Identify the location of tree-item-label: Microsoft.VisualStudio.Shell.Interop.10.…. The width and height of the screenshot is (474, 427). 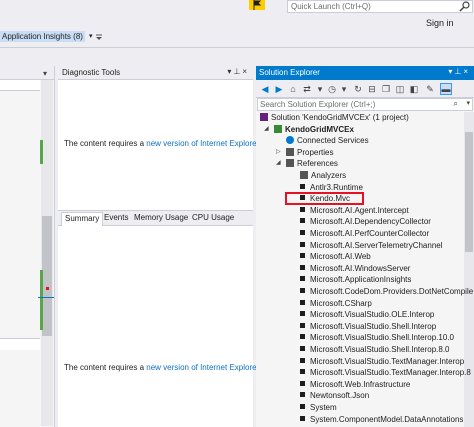
(382, 338).